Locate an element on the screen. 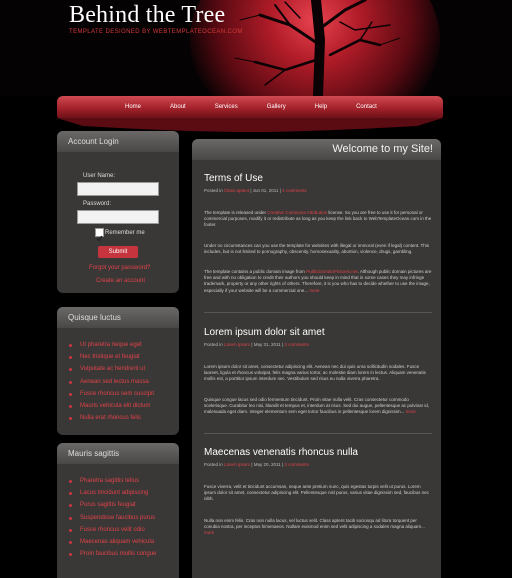  quisque-panel-header: Quisque luctus is located at coordinates (118, 317).